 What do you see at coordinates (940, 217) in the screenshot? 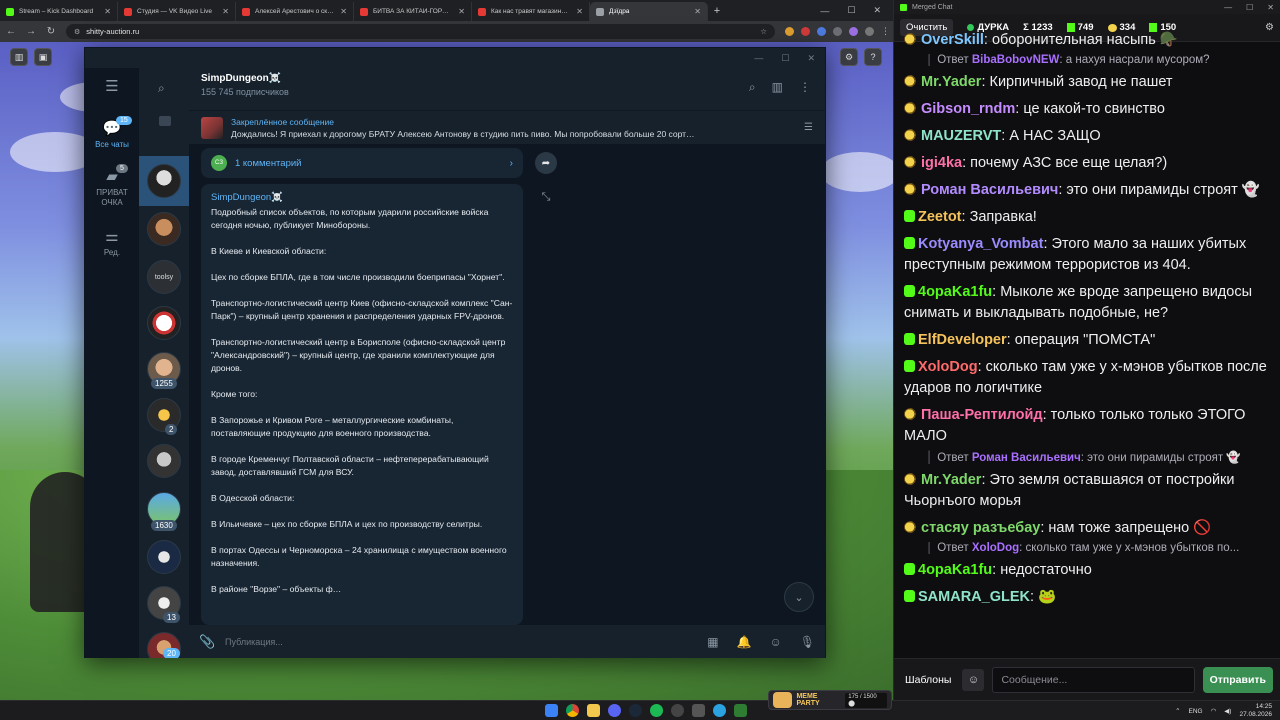
I see `chat-username: Zeetot` at bounding box center [940, 217].